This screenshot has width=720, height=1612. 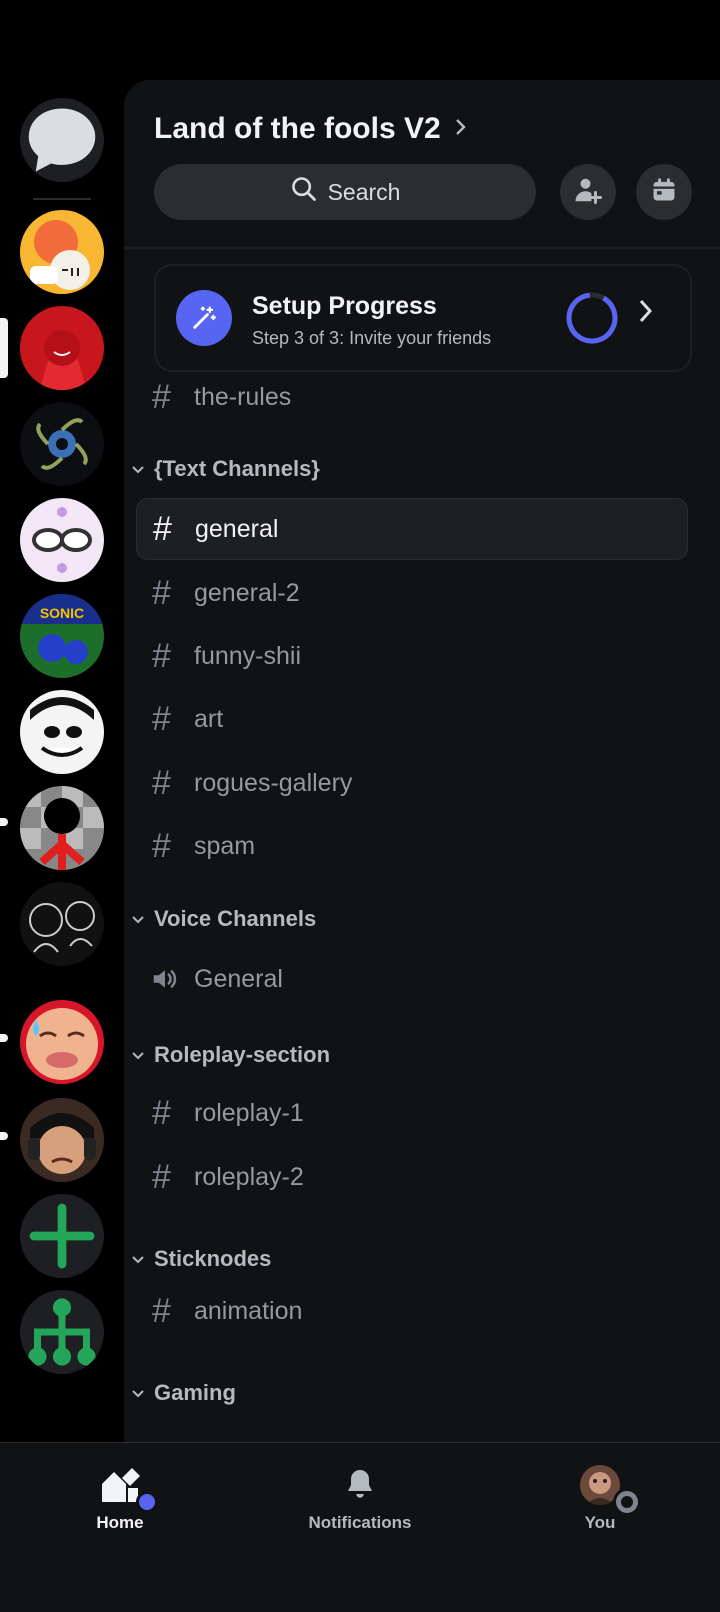 I want to click on calendar-icon, so click(x=664, y=192).